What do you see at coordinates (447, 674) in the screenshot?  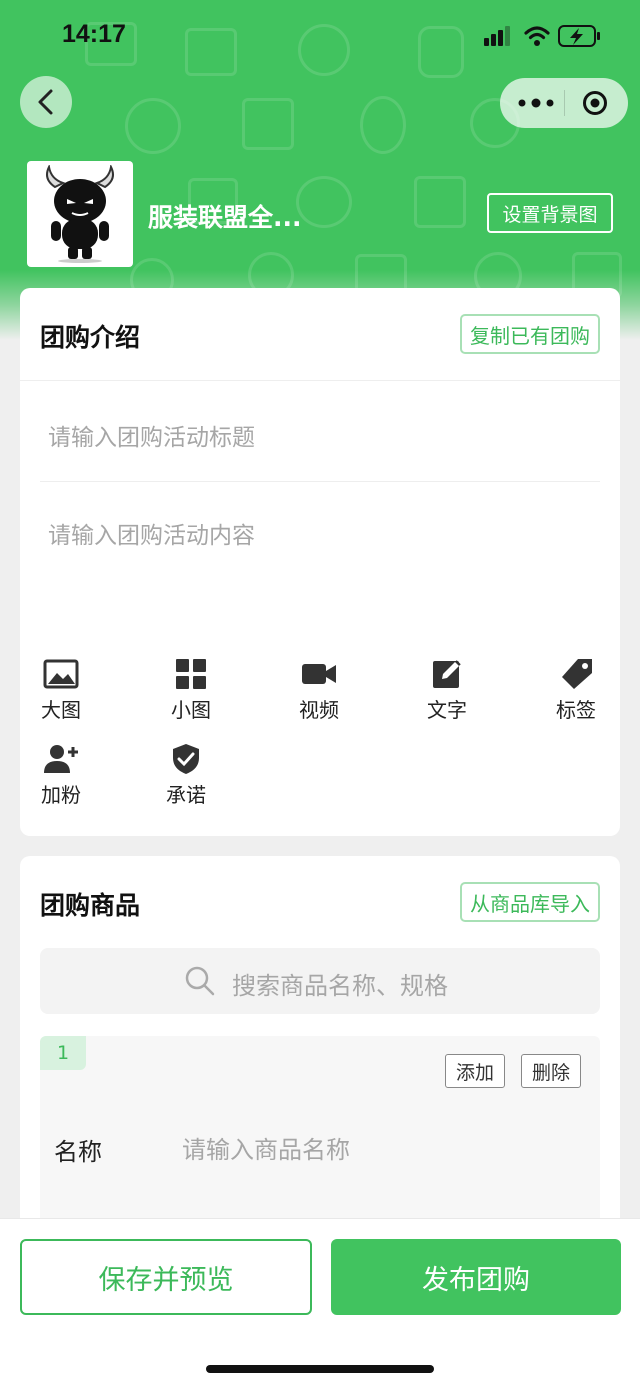 I see `edit-icon` at bounding box center [447, 674].